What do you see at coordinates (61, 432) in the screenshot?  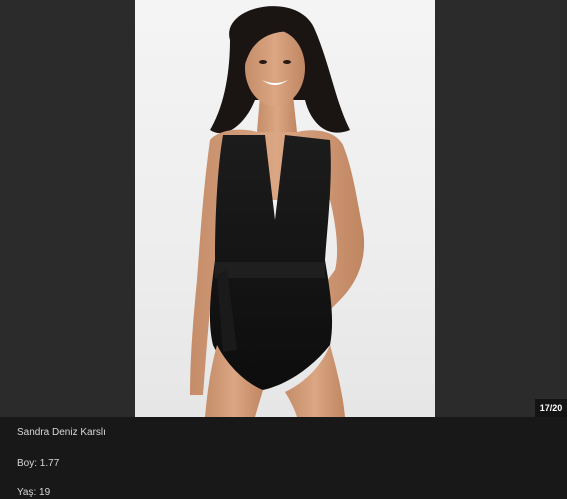 I see `caption-name: Sandra Deniz Karslı` at bounding box center [61, 432].